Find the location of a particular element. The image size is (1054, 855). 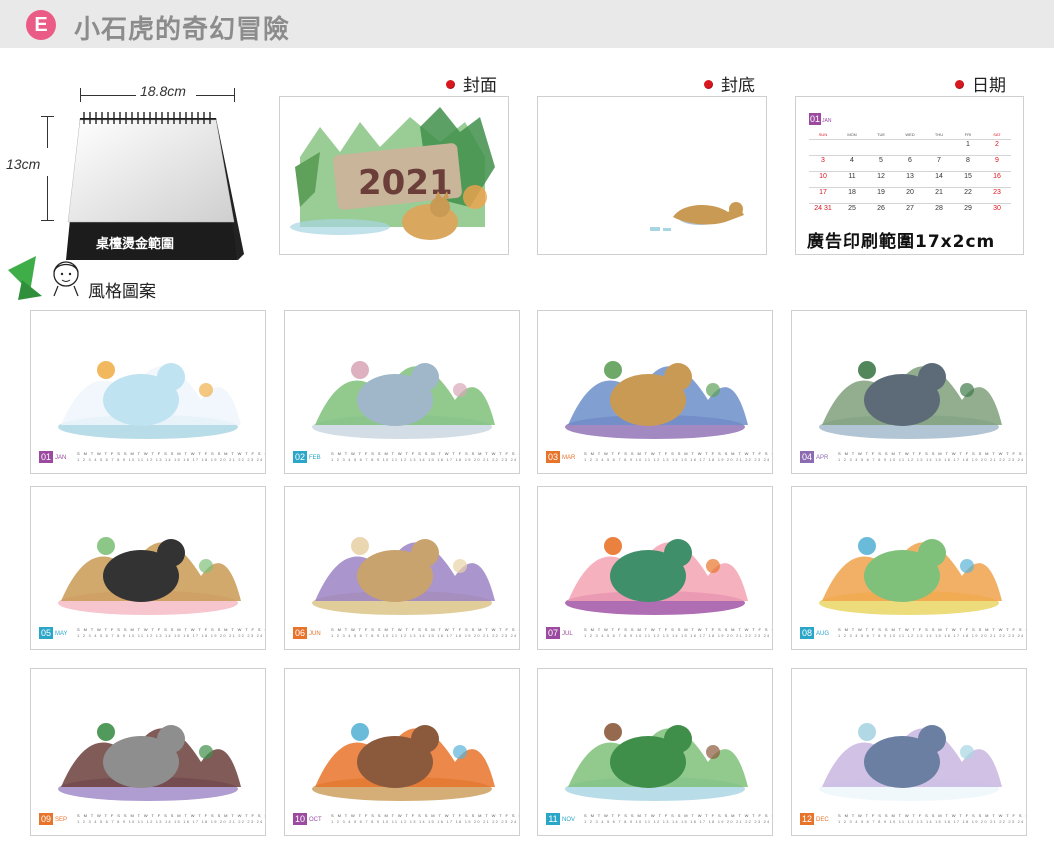

mini-day-cell: 27 is located at coordinates (910, 208).